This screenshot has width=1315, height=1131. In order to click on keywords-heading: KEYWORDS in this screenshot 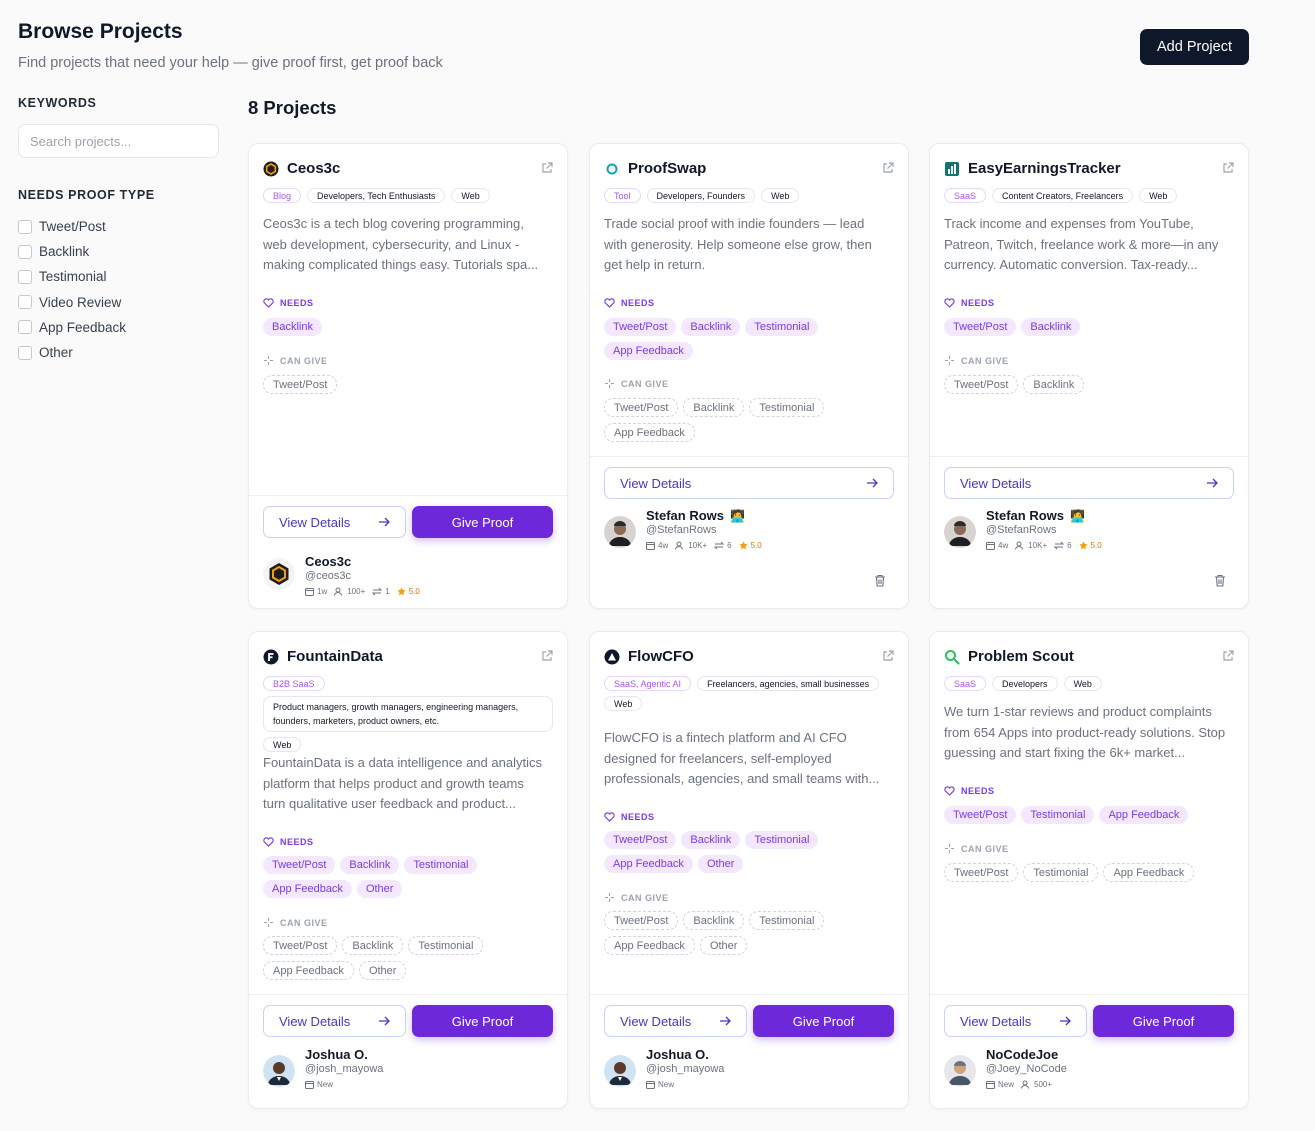, I will do `click(57, 103)`.